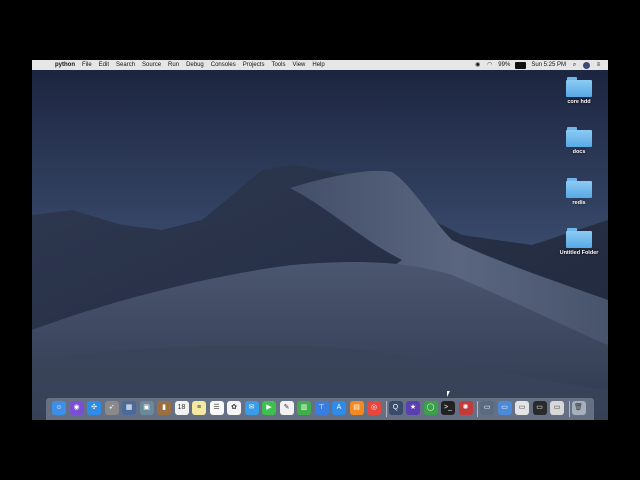  What do you see at coordinates (504, 65) in the screenshot?
I see `battery-percent: 99%` at bounding box center [504, 65].